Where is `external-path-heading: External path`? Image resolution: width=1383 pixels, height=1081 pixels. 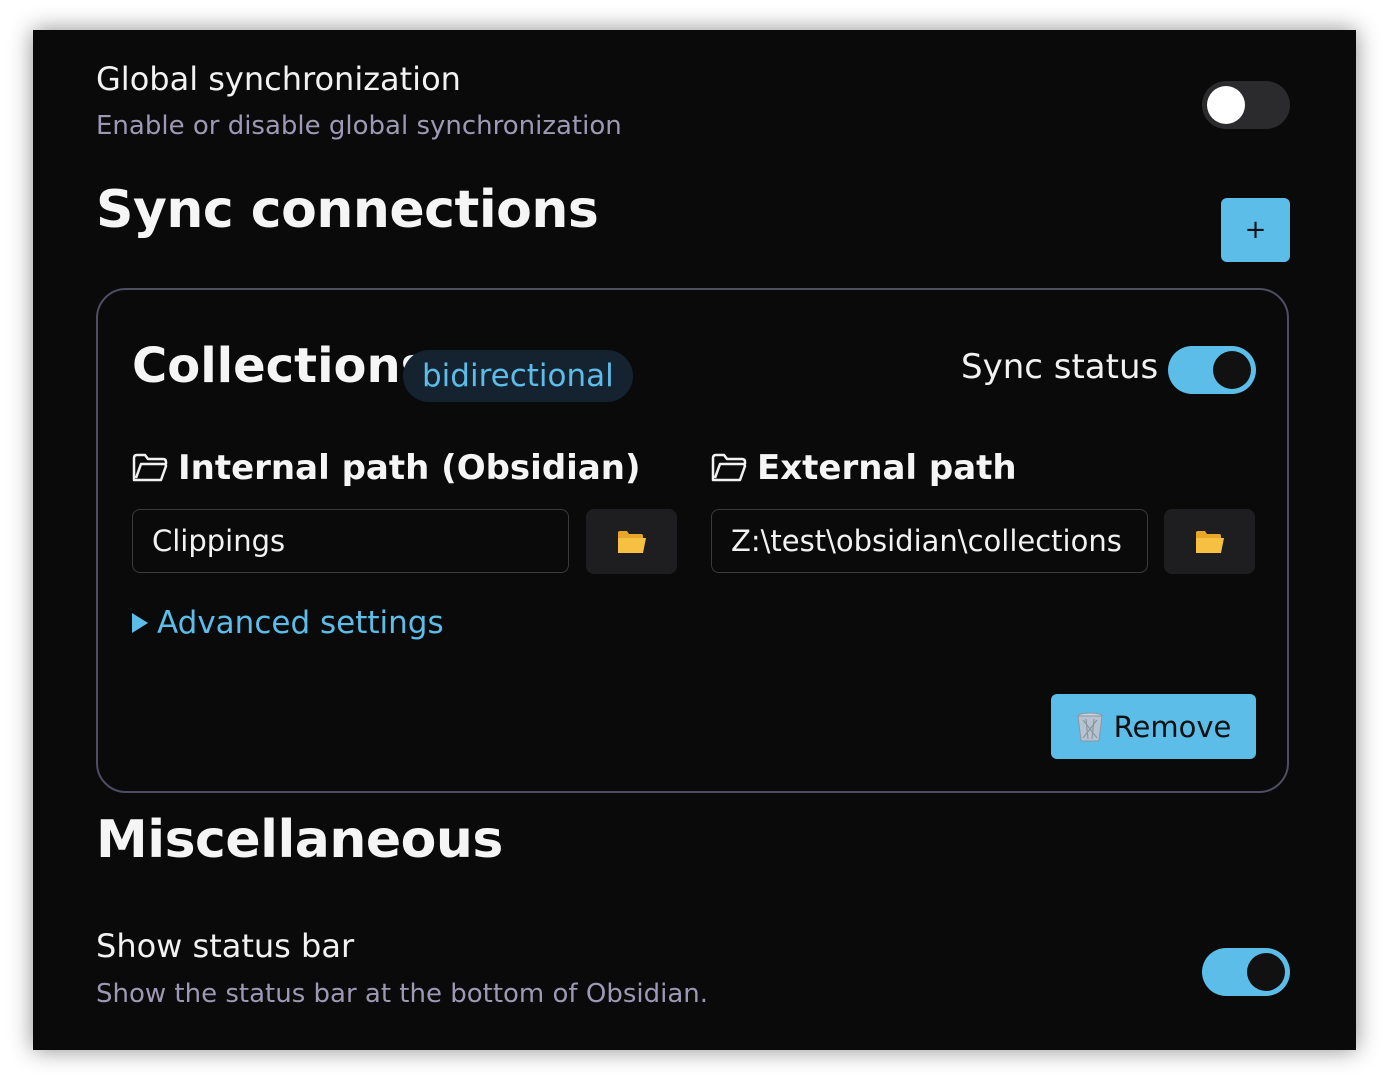 external-path-heading: External path is located at coordinates (864, 468).